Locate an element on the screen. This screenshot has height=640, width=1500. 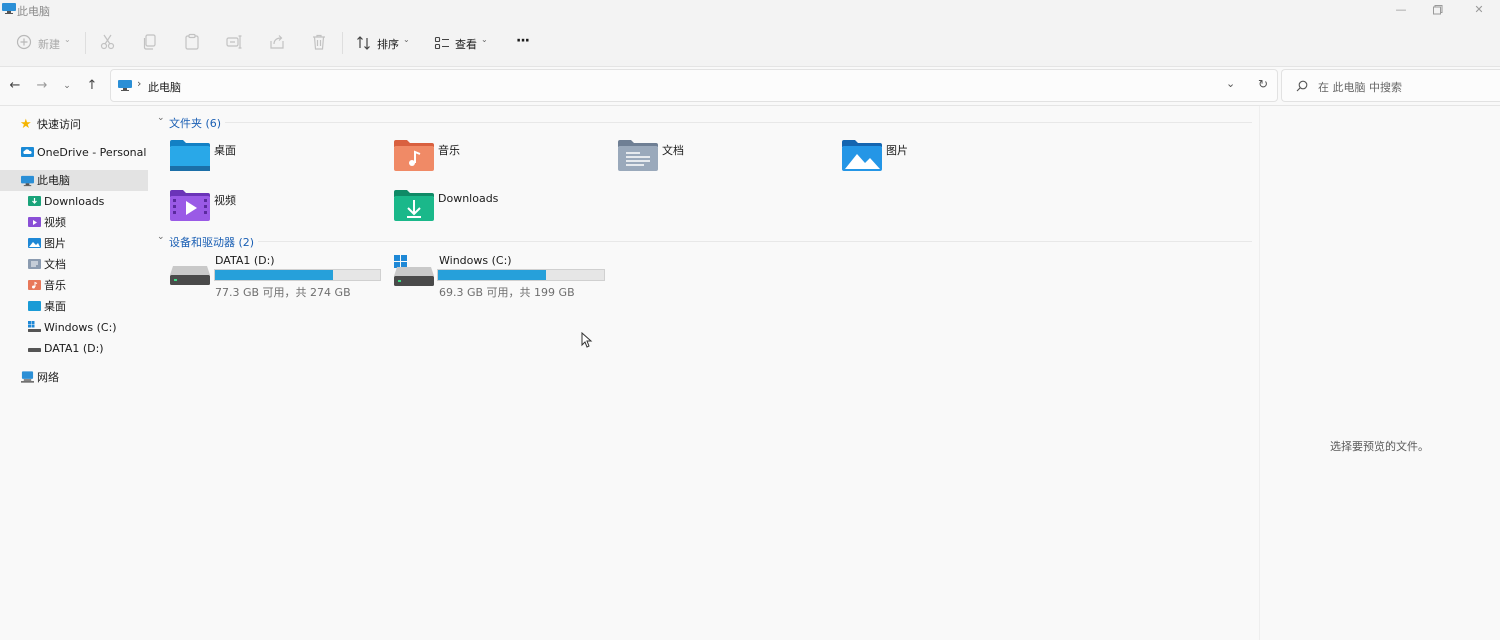
address-history-icon: ⌄ is located at coordinates (1230, 83).